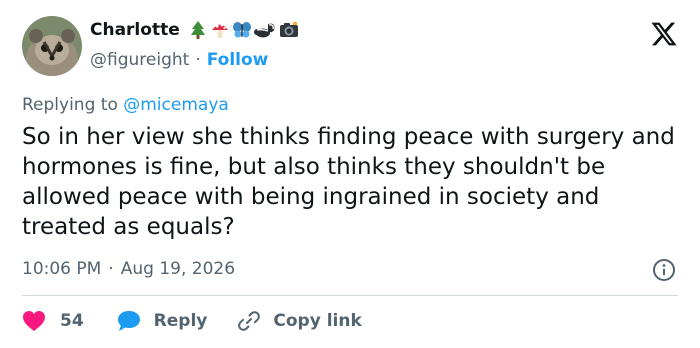 The width and height of the screenshot is (700, 348). What do you see at coordinates (664, 34) in the screenshot?
I see `x-logo-icon` at bounding box center [664, 34].